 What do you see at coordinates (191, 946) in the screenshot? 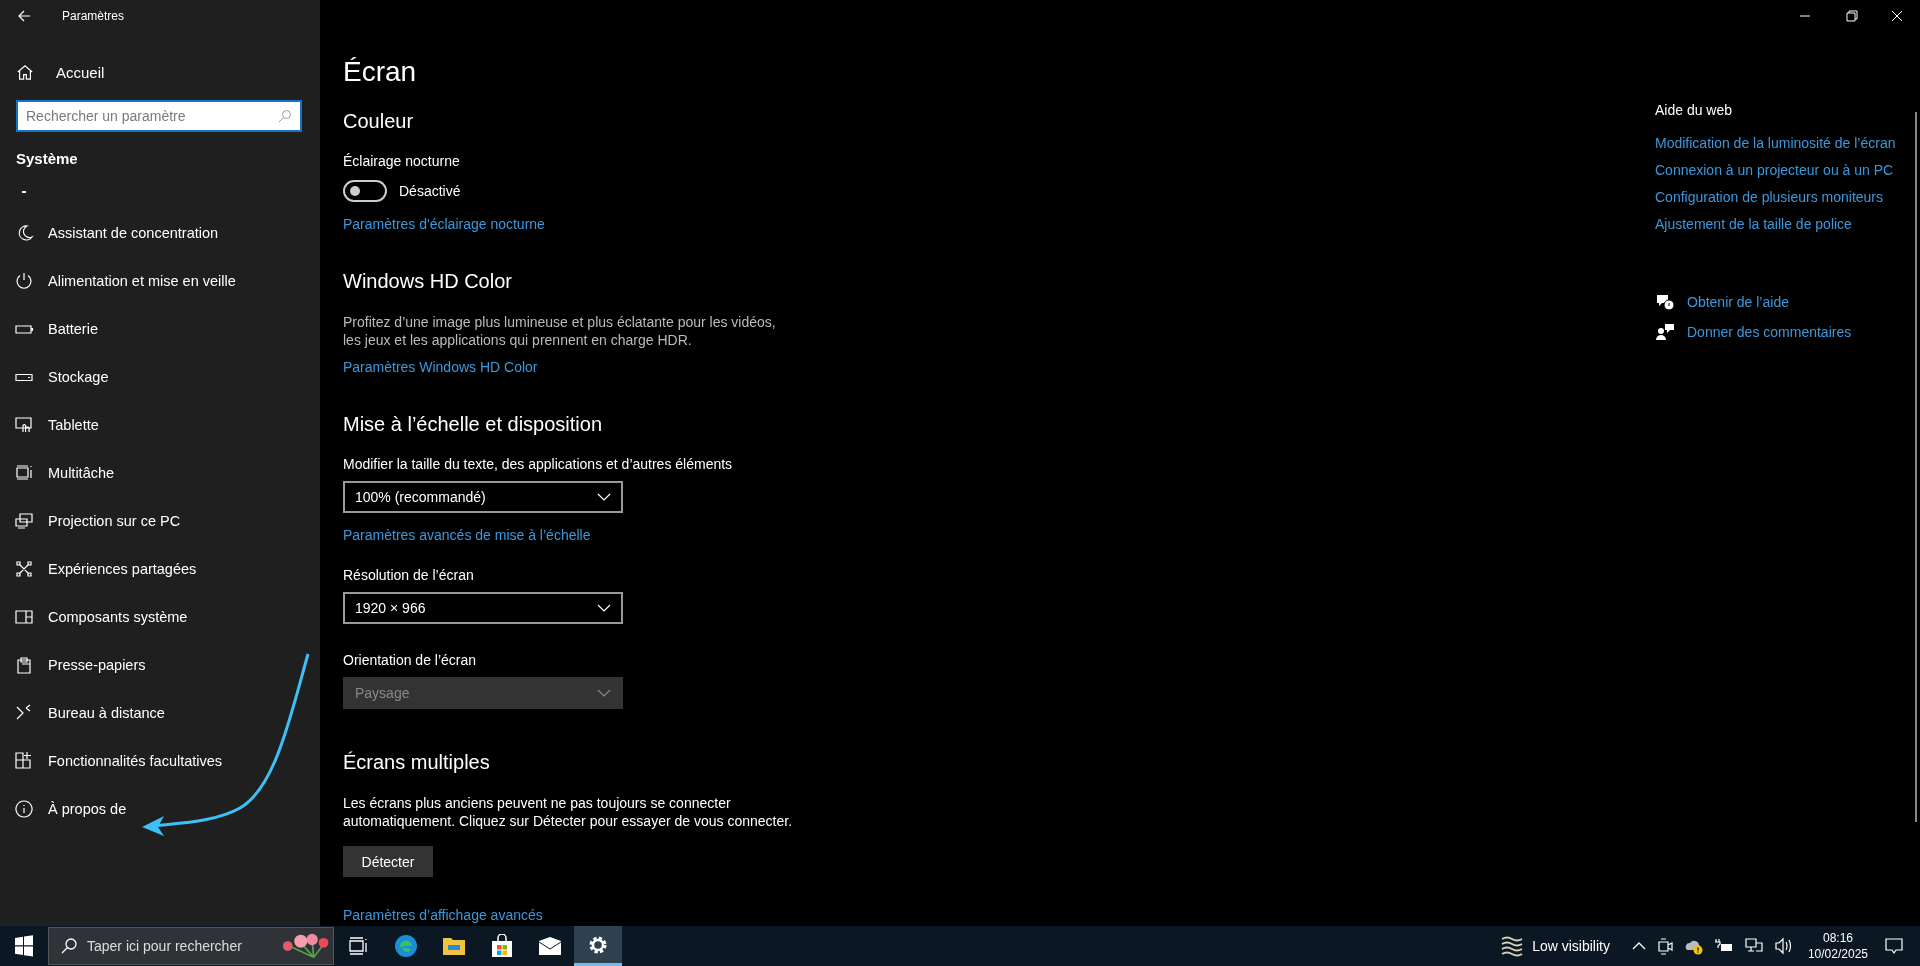
I see `taskbar-search-field: Taper ici pour rechercher` at bounding box center [191, 946].